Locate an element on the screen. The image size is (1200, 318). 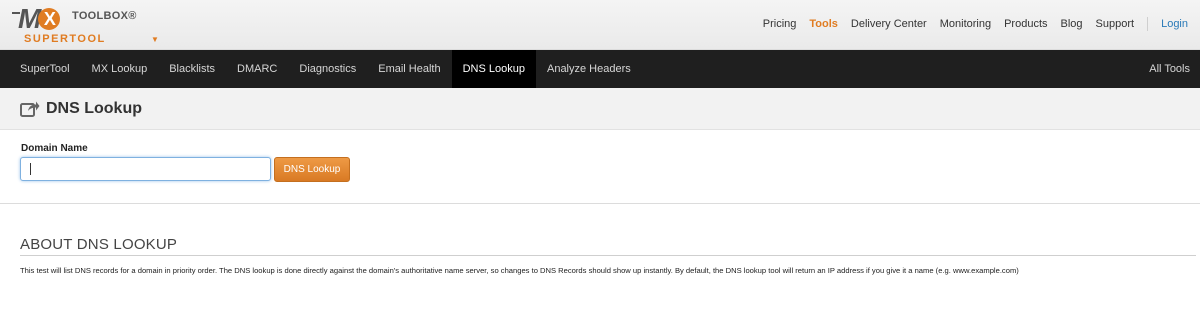
nav-products: Products is located at coordinates (1025, 24).